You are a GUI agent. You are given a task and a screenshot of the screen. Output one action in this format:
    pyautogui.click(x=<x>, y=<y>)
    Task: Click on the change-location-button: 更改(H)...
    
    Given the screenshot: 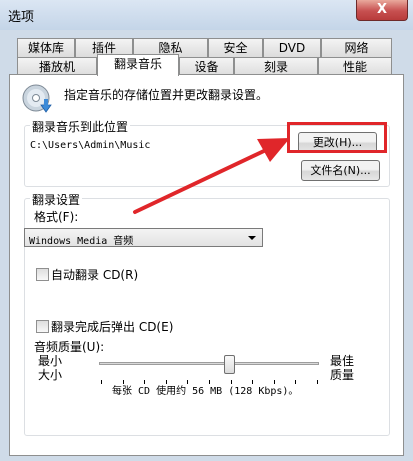 What is the action you would take?
    pyautogui.click(x=337, y=142)
    